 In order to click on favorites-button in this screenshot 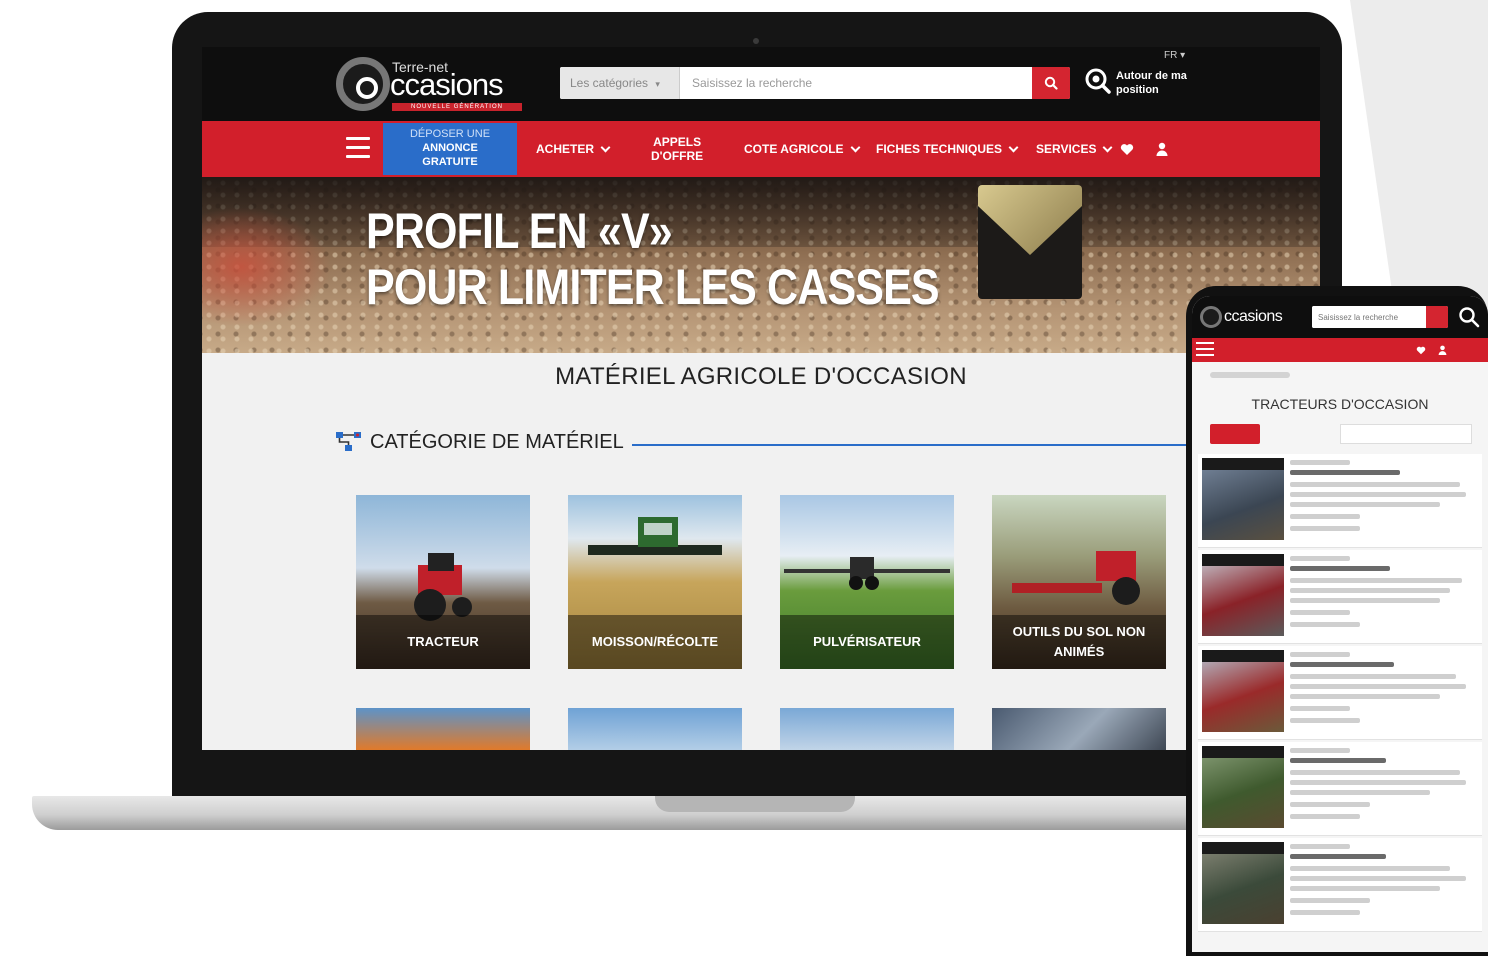, I will do `click(1127, 149)`.